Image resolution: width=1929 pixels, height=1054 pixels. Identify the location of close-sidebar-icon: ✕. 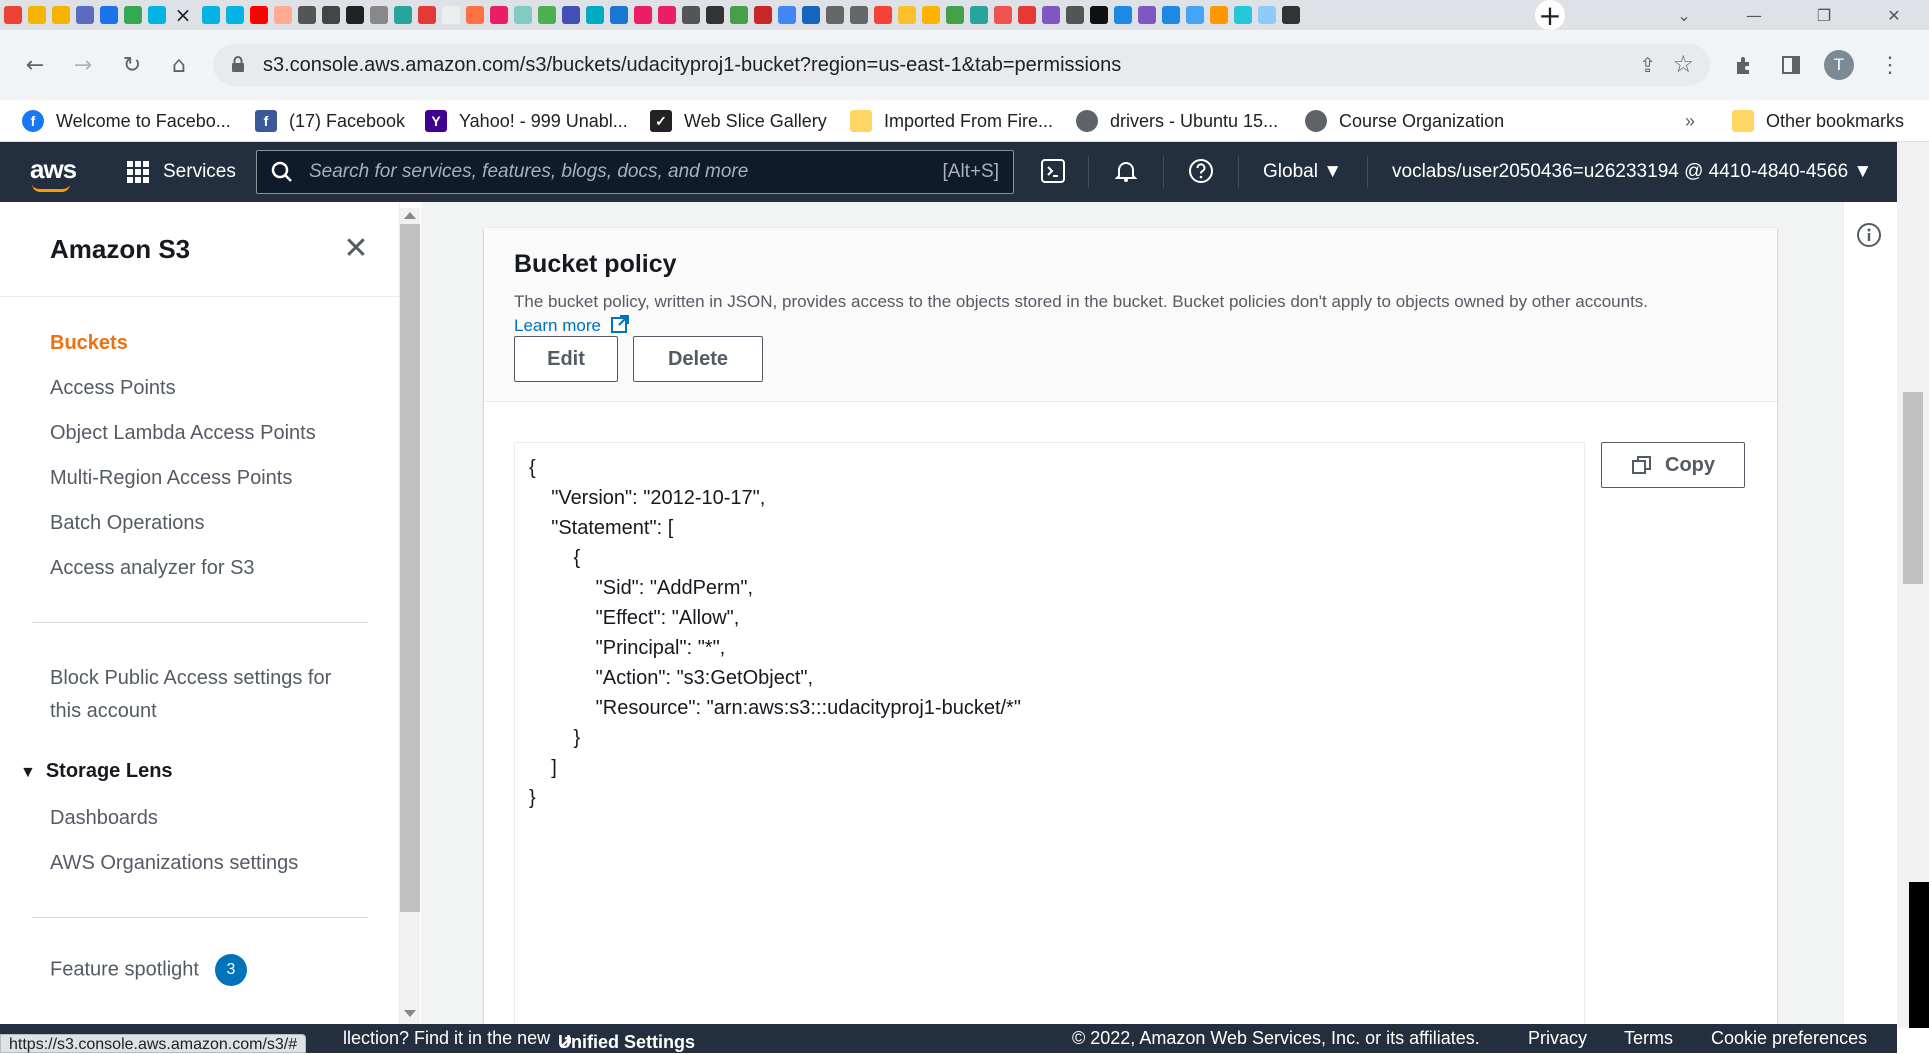
(356, 248).